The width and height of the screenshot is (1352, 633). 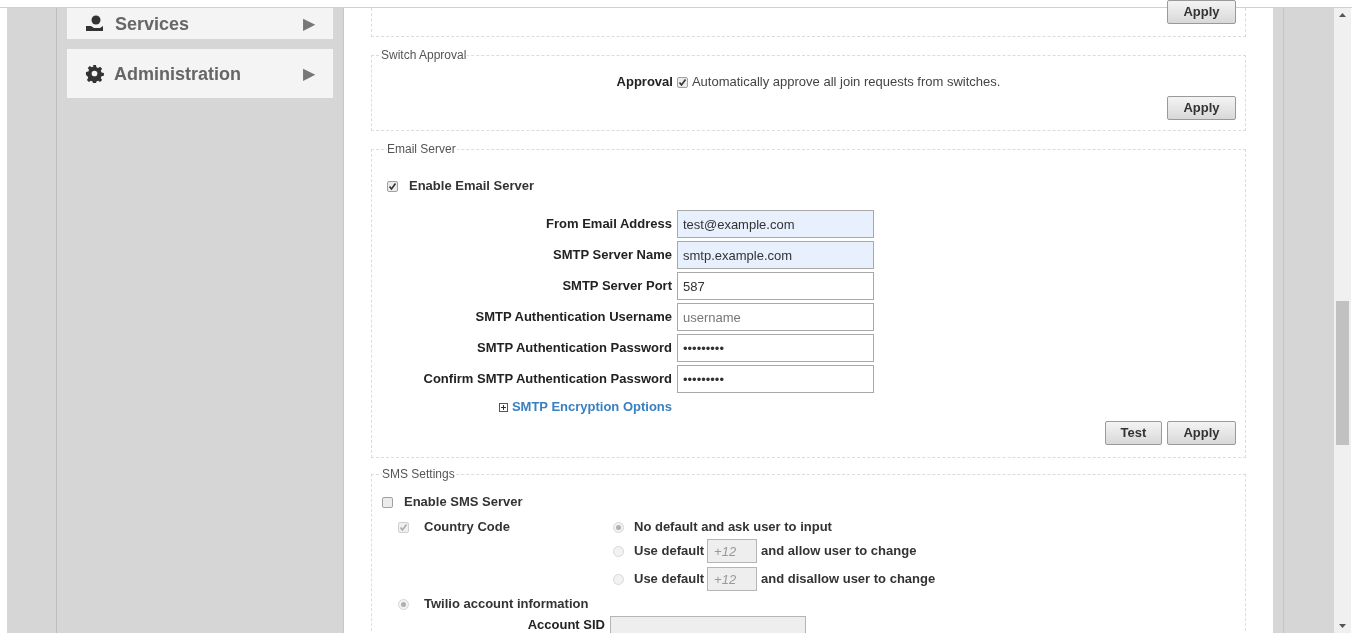 What do you see at coordinates (591, 407) in the screenshot?
I see `encryption-options-link: SMTP Encryption Options` at bounding box center [591, 407].